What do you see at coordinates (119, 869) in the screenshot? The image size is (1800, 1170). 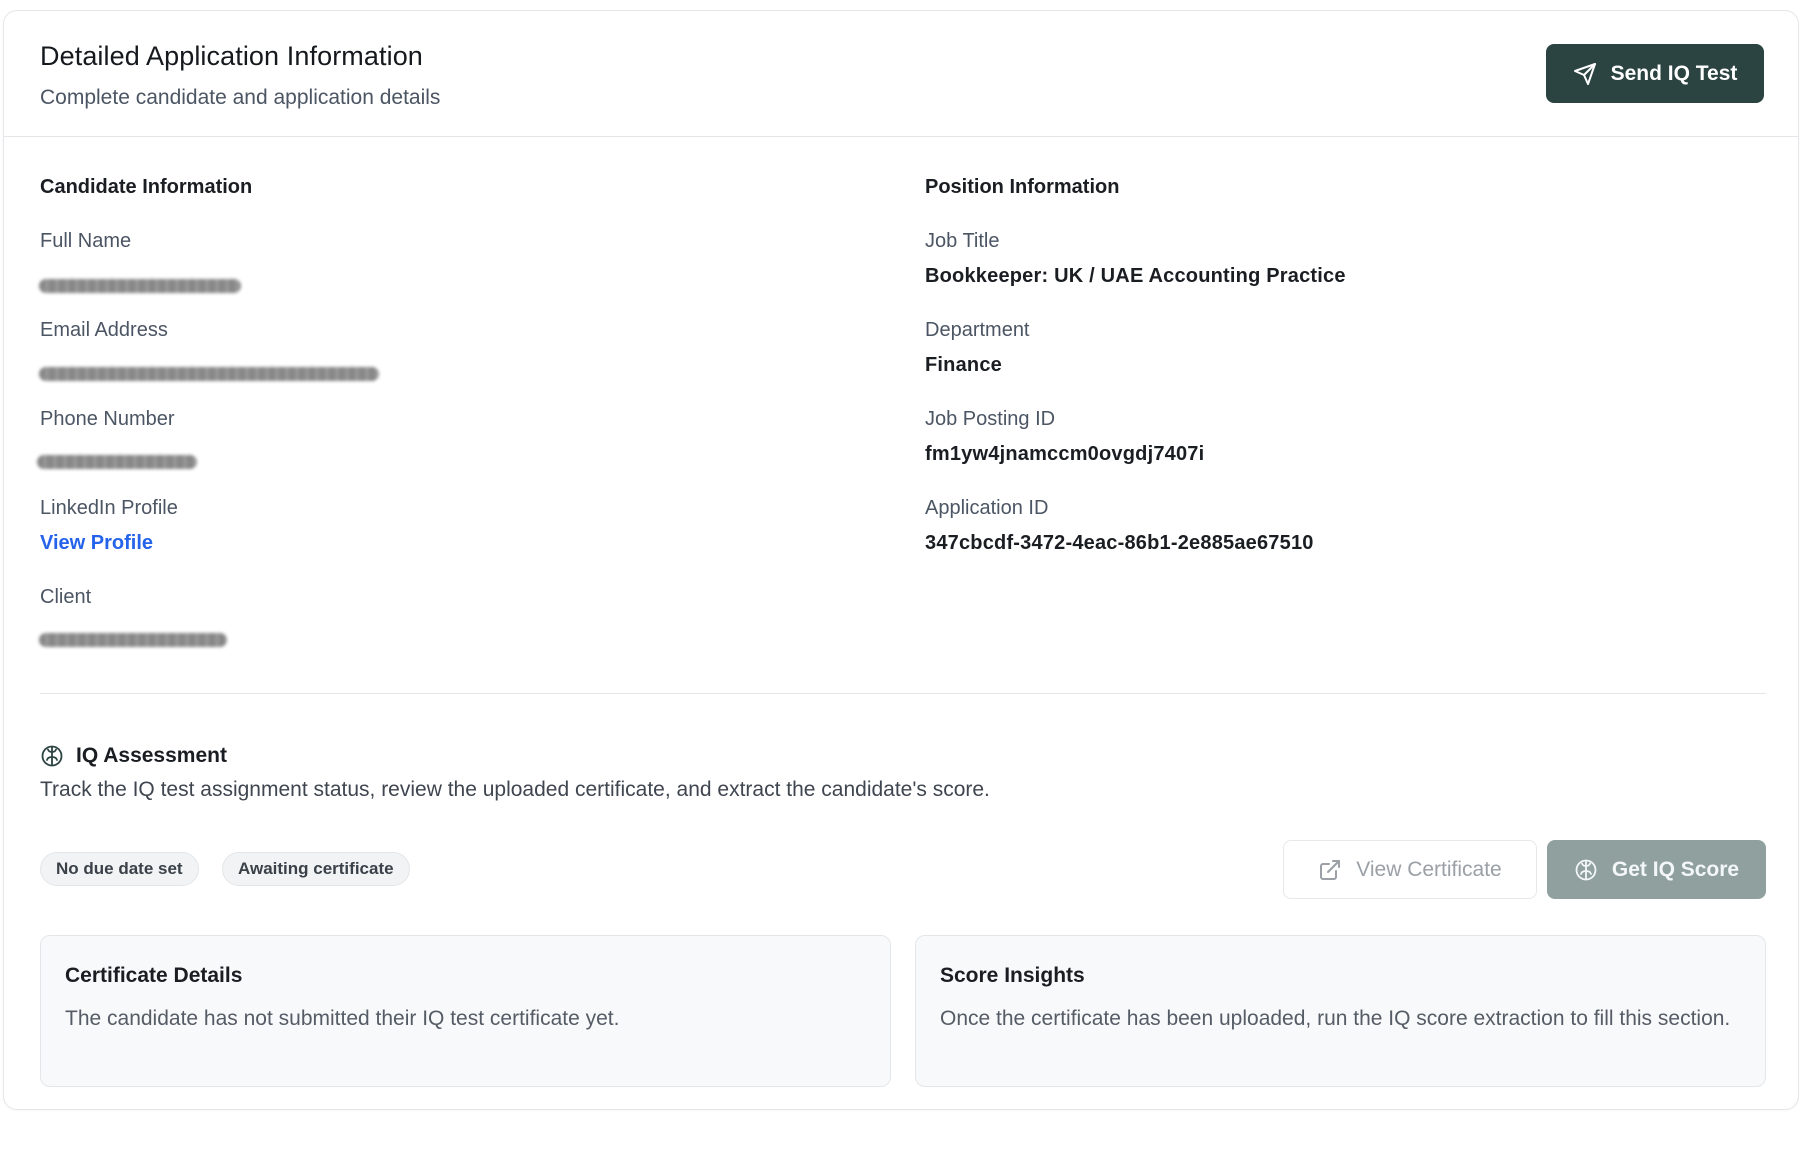 I see `due-date-badge: No due date set` at bounding box center [119, 869].